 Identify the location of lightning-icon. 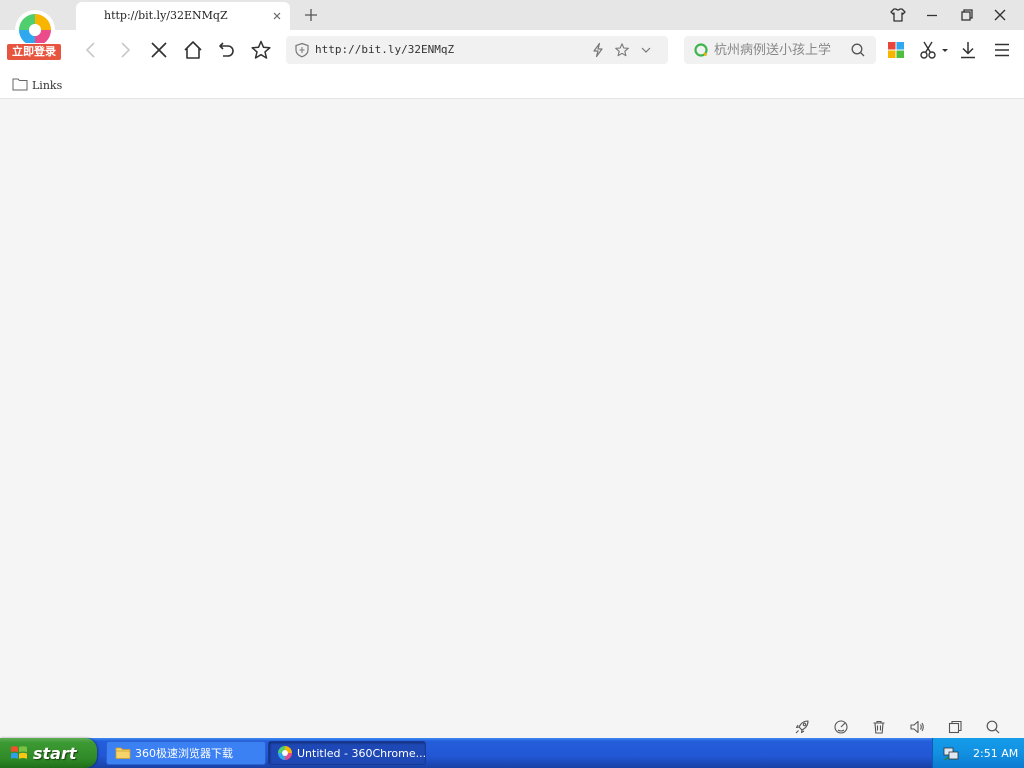
(598, 50).